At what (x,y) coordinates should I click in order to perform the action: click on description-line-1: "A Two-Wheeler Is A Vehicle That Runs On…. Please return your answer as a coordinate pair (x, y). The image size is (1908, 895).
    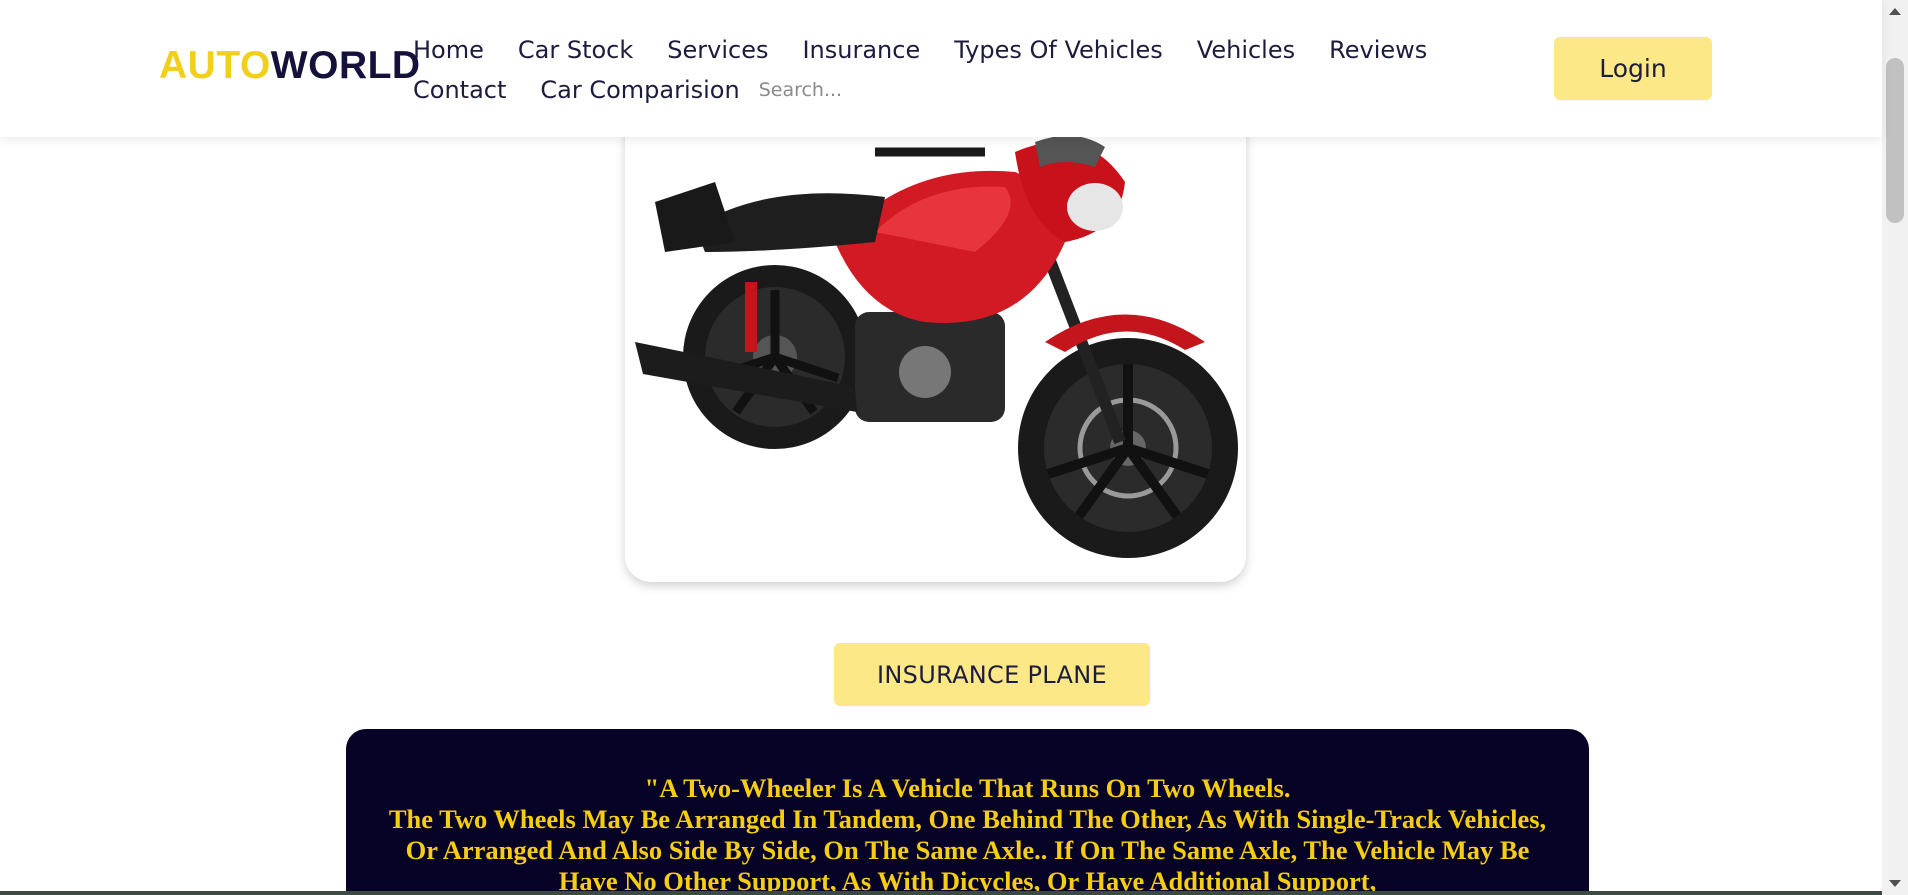
    Looking at the image, I should click on (967, 788).